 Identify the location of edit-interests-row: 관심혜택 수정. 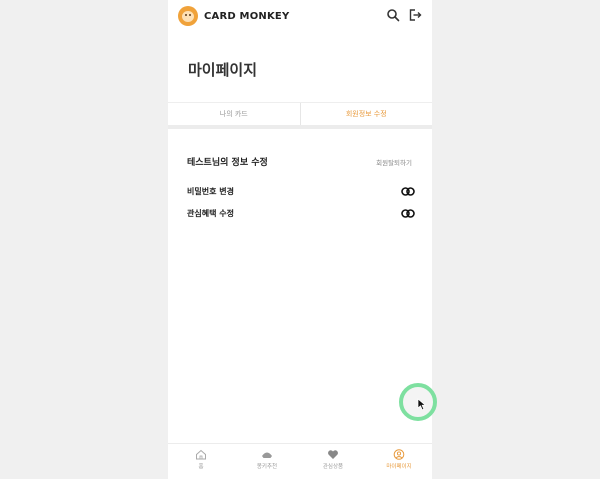
(301, 213).